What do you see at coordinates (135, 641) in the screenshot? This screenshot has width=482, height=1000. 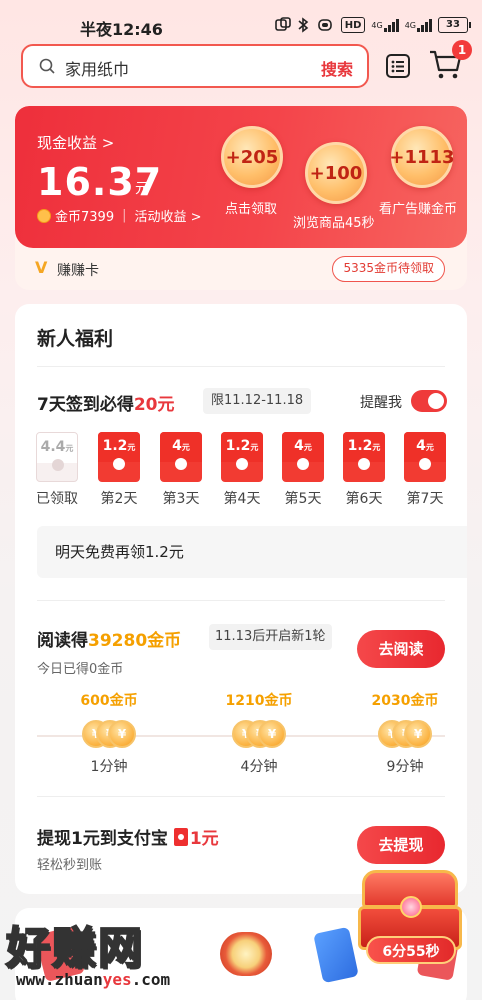 I see `reading-title-coins: 39280金币` at bounding box center [135, 641].